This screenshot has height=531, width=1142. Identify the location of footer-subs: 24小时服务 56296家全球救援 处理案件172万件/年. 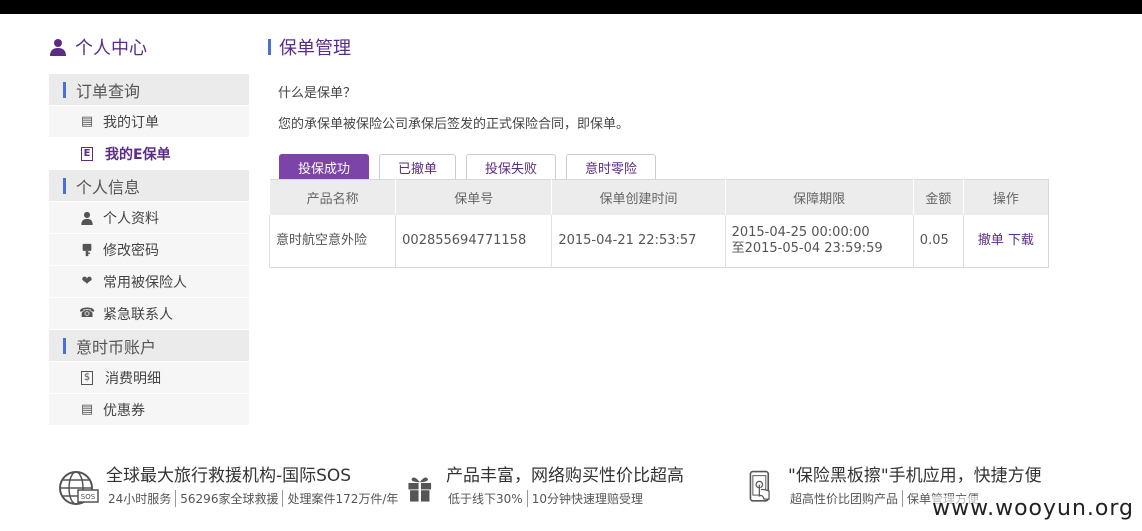
(254, 498).